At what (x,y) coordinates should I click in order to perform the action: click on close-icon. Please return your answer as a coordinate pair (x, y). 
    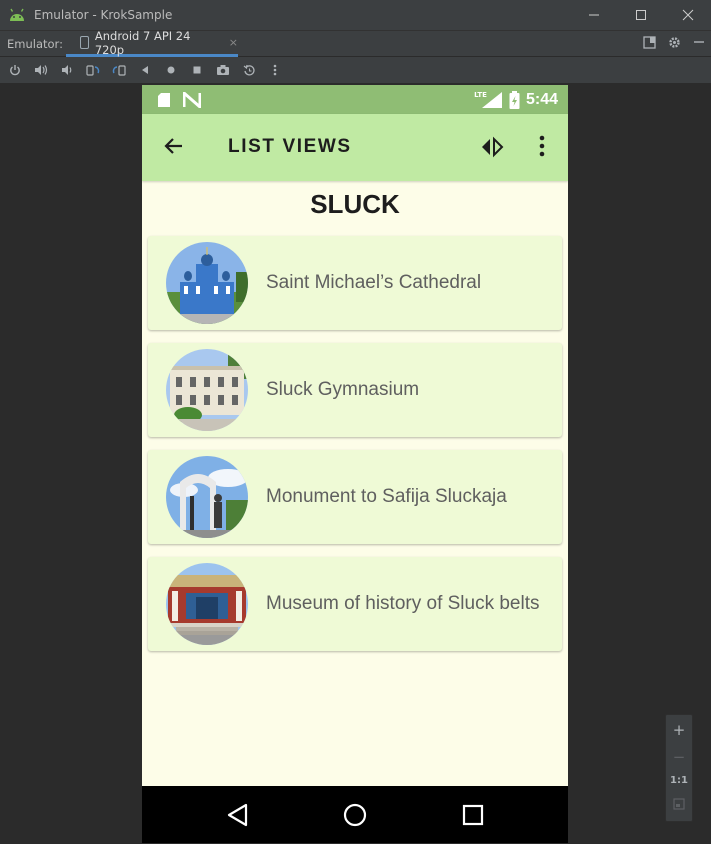
    Looking at the image, I should click on (687, 15).